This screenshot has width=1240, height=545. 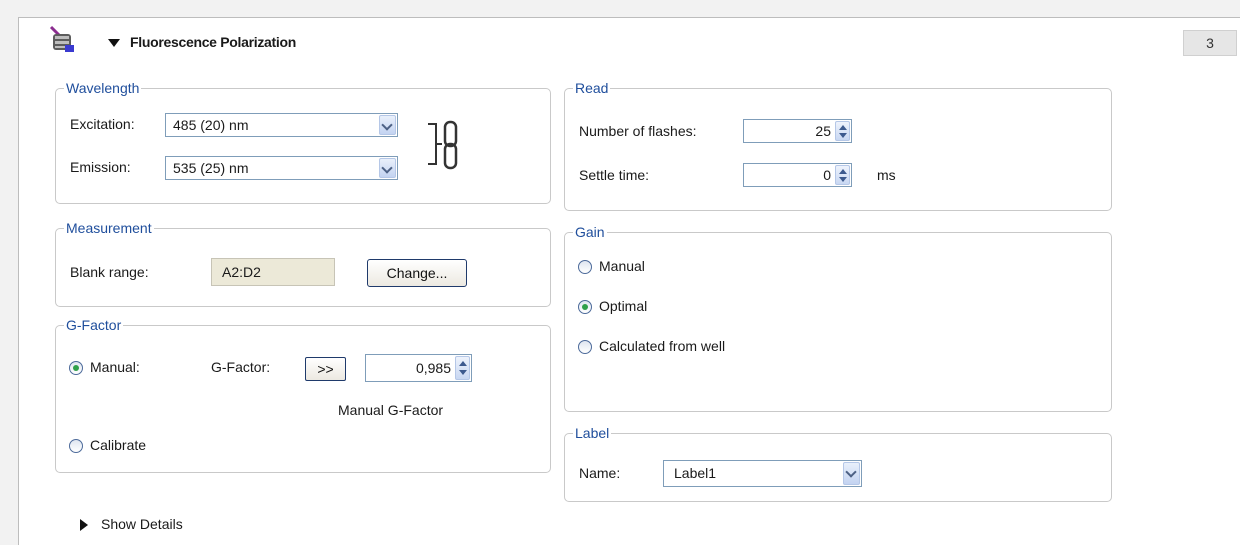 I want to click on blank-range-field: A2:D2, so click(x=273, y=272).